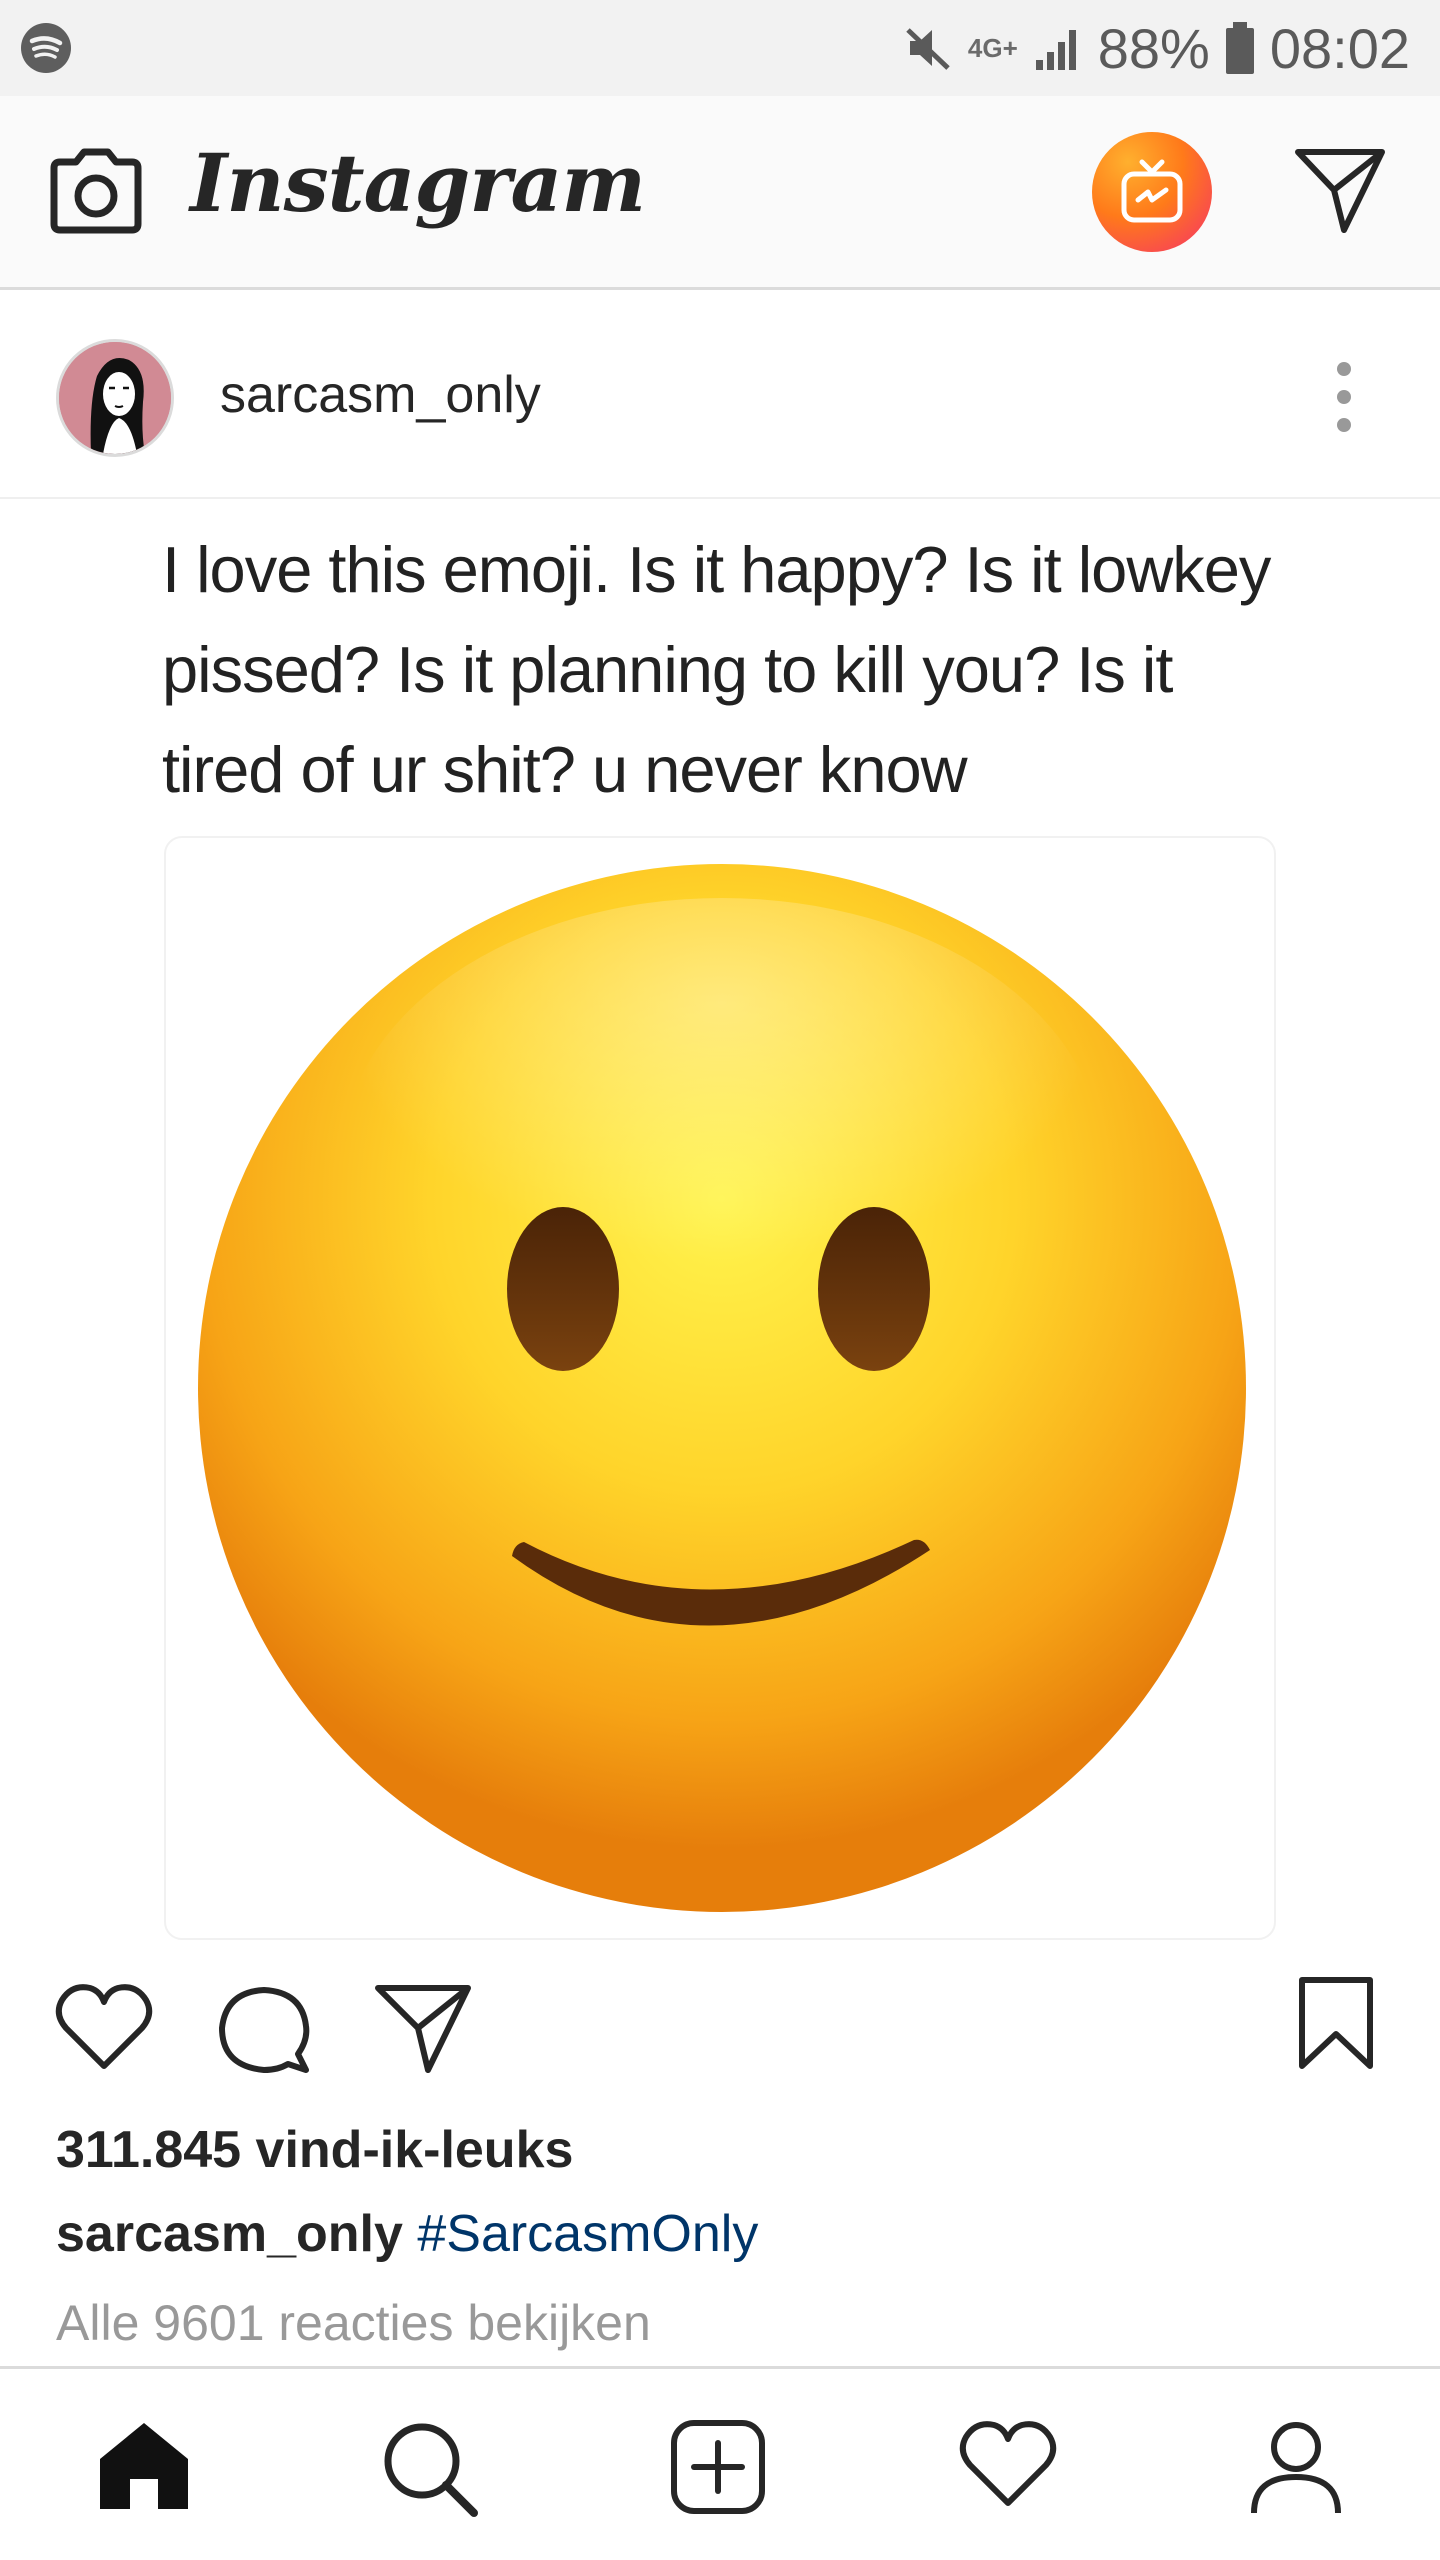 Image resolution: width=1440 pixels, height=2560 pixels. Describe the element at coordinates (418, 183) in the screenshot. I see `instagram-logo: Instagram` at that location.